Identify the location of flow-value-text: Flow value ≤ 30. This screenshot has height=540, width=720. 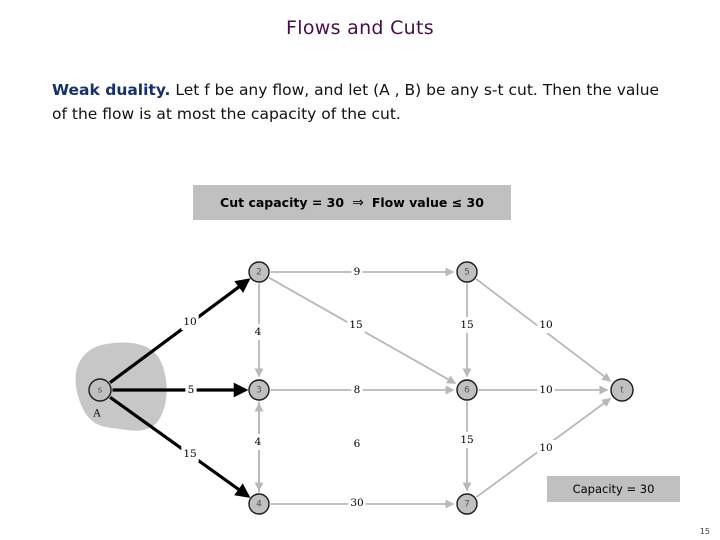
(427, 202).